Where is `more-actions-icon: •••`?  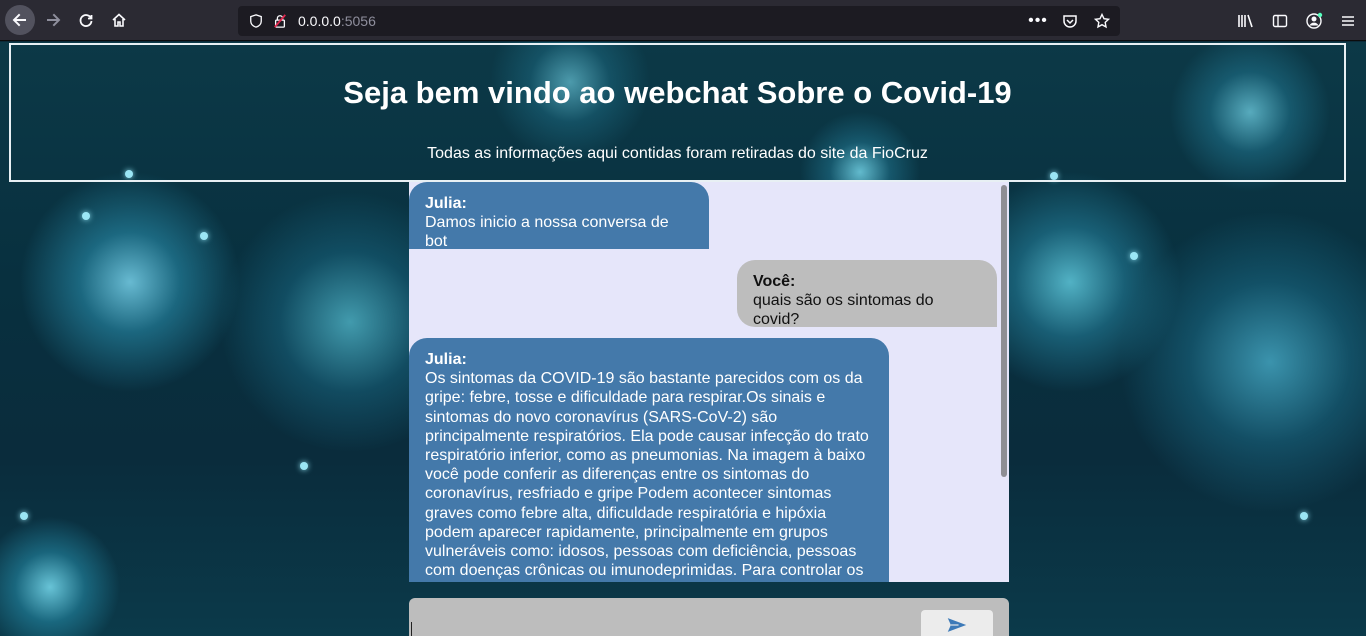 more-actions-icon: ••• is located at coordinates (1038, 21).